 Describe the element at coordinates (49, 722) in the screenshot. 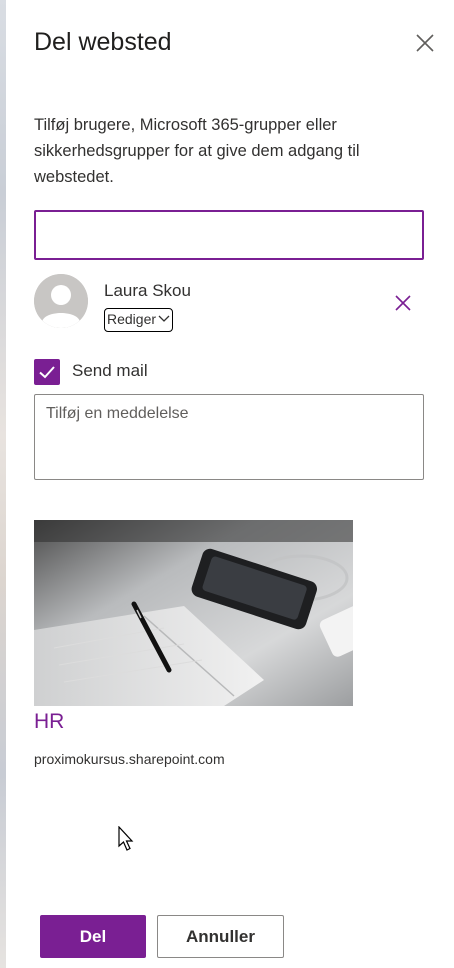

I see `site-name-link: HR` at that location.